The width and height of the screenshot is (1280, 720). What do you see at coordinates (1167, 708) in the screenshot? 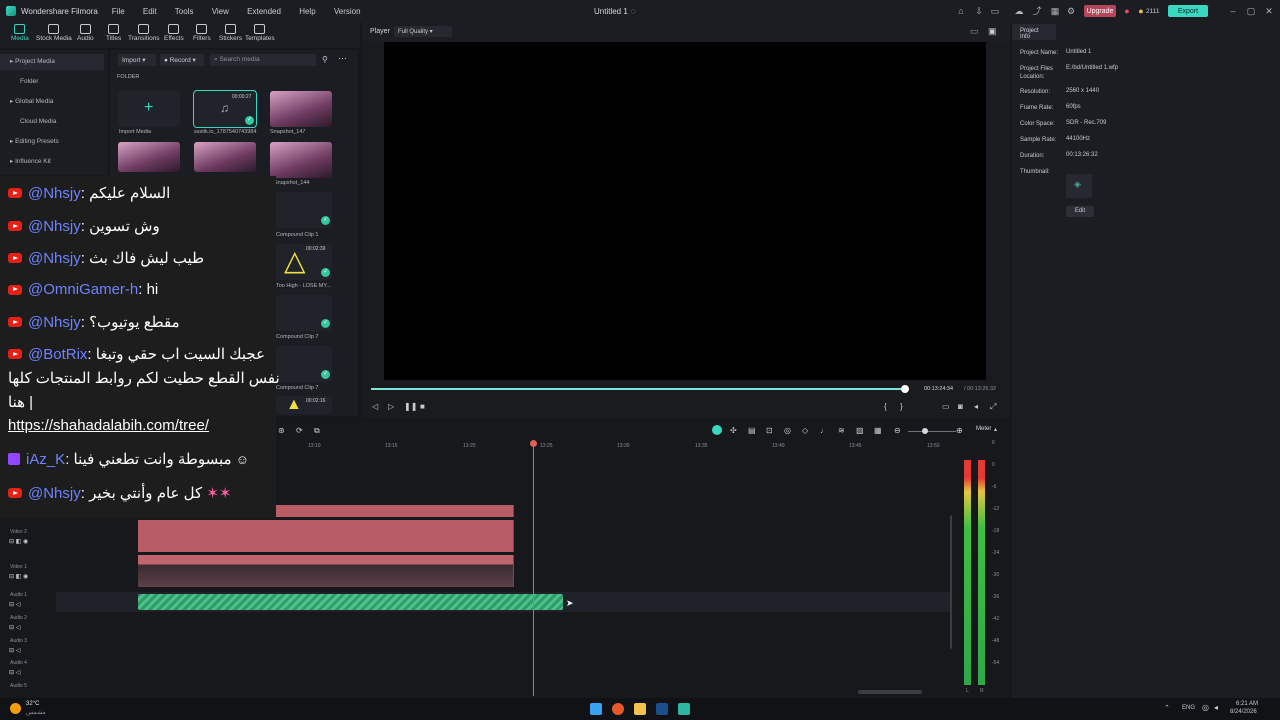
I see `tray-chevron-icon: ⌃` at bounding box center [1167, 708].